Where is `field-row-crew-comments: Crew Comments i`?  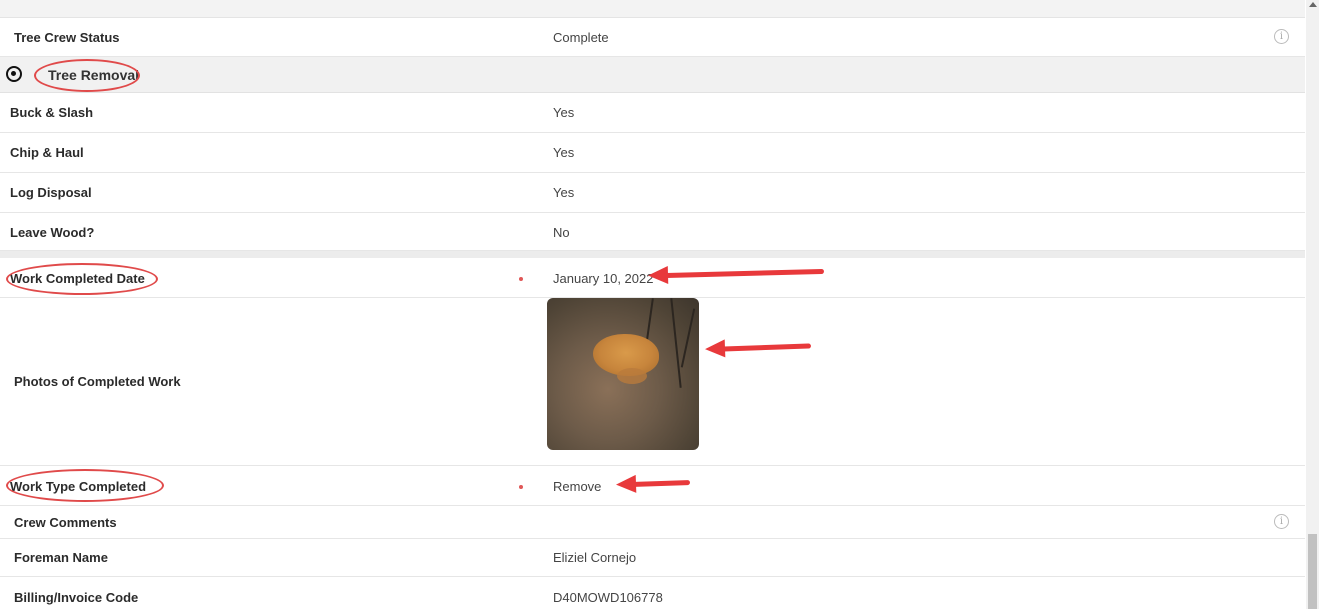 field-row-crew-comments: Crew Comments i is located at coordinates (652, 522).